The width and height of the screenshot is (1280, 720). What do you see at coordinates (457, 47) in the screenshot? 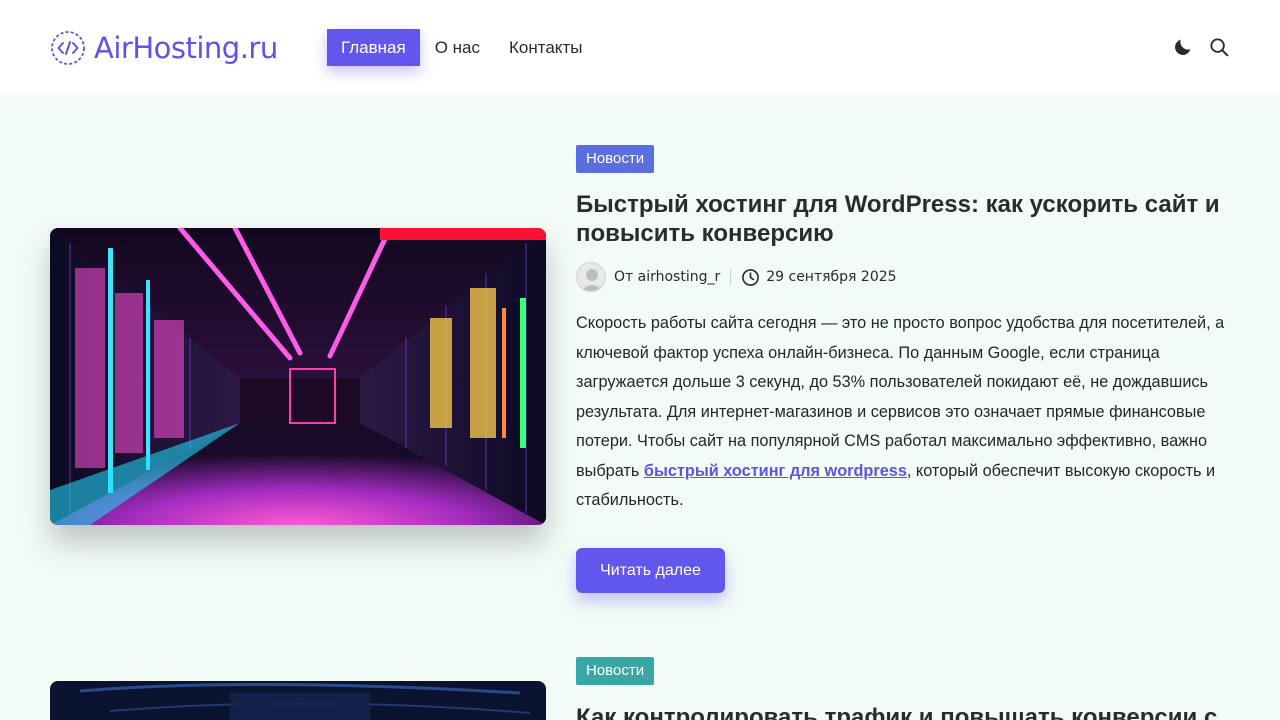
I see `nav-item-about: О нас` at bounding box center [457, 47].